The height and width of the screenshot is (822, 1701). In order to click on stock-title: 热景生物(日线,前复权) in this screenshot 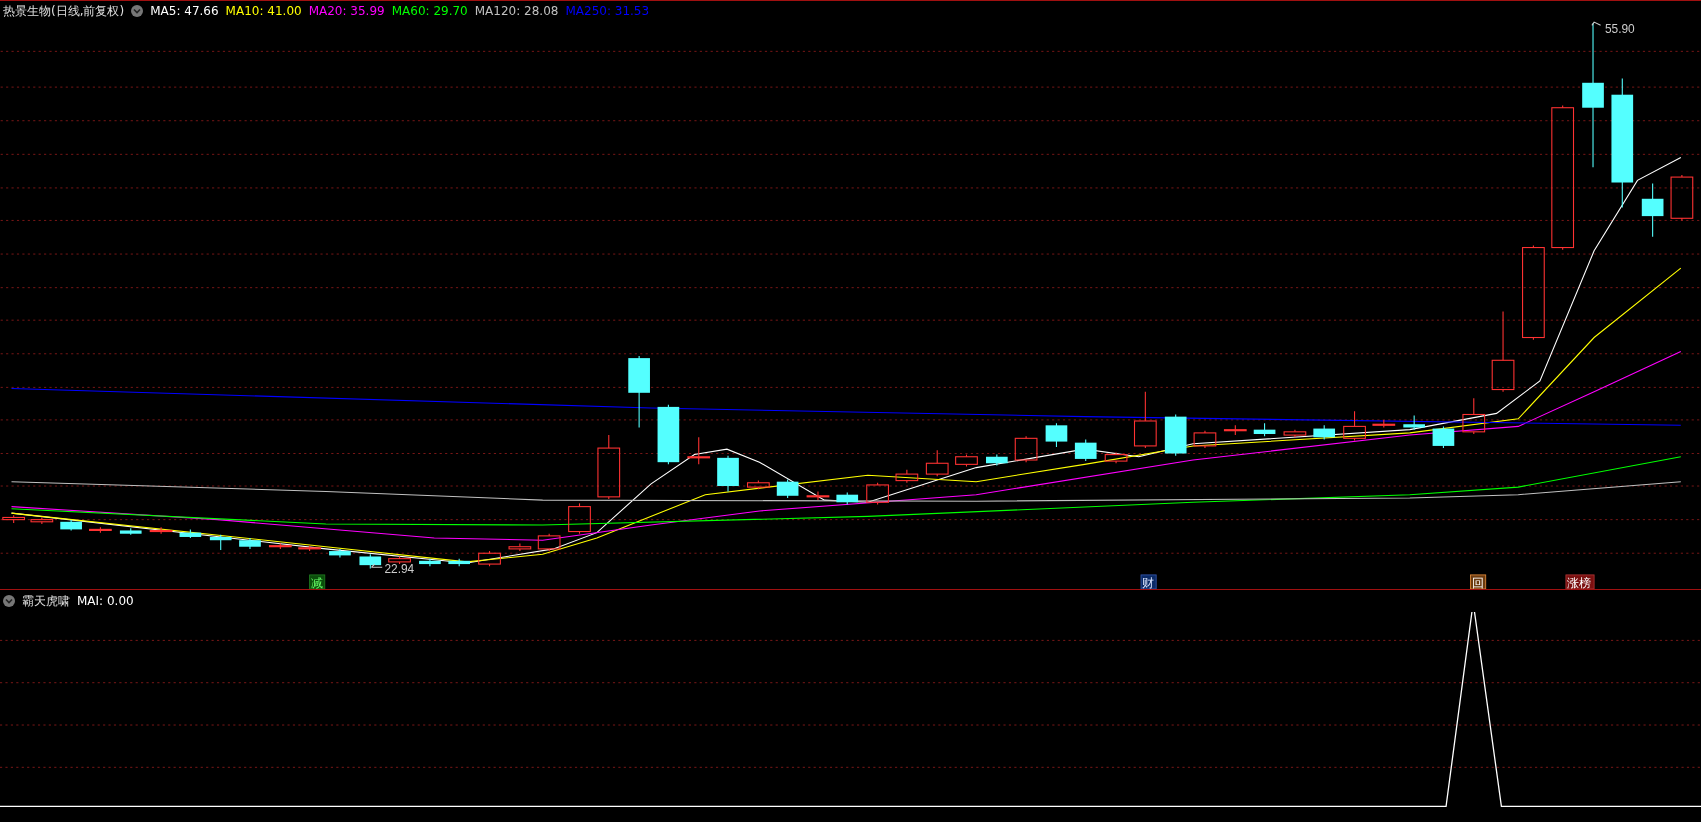, I will do `click(64, 11)`.